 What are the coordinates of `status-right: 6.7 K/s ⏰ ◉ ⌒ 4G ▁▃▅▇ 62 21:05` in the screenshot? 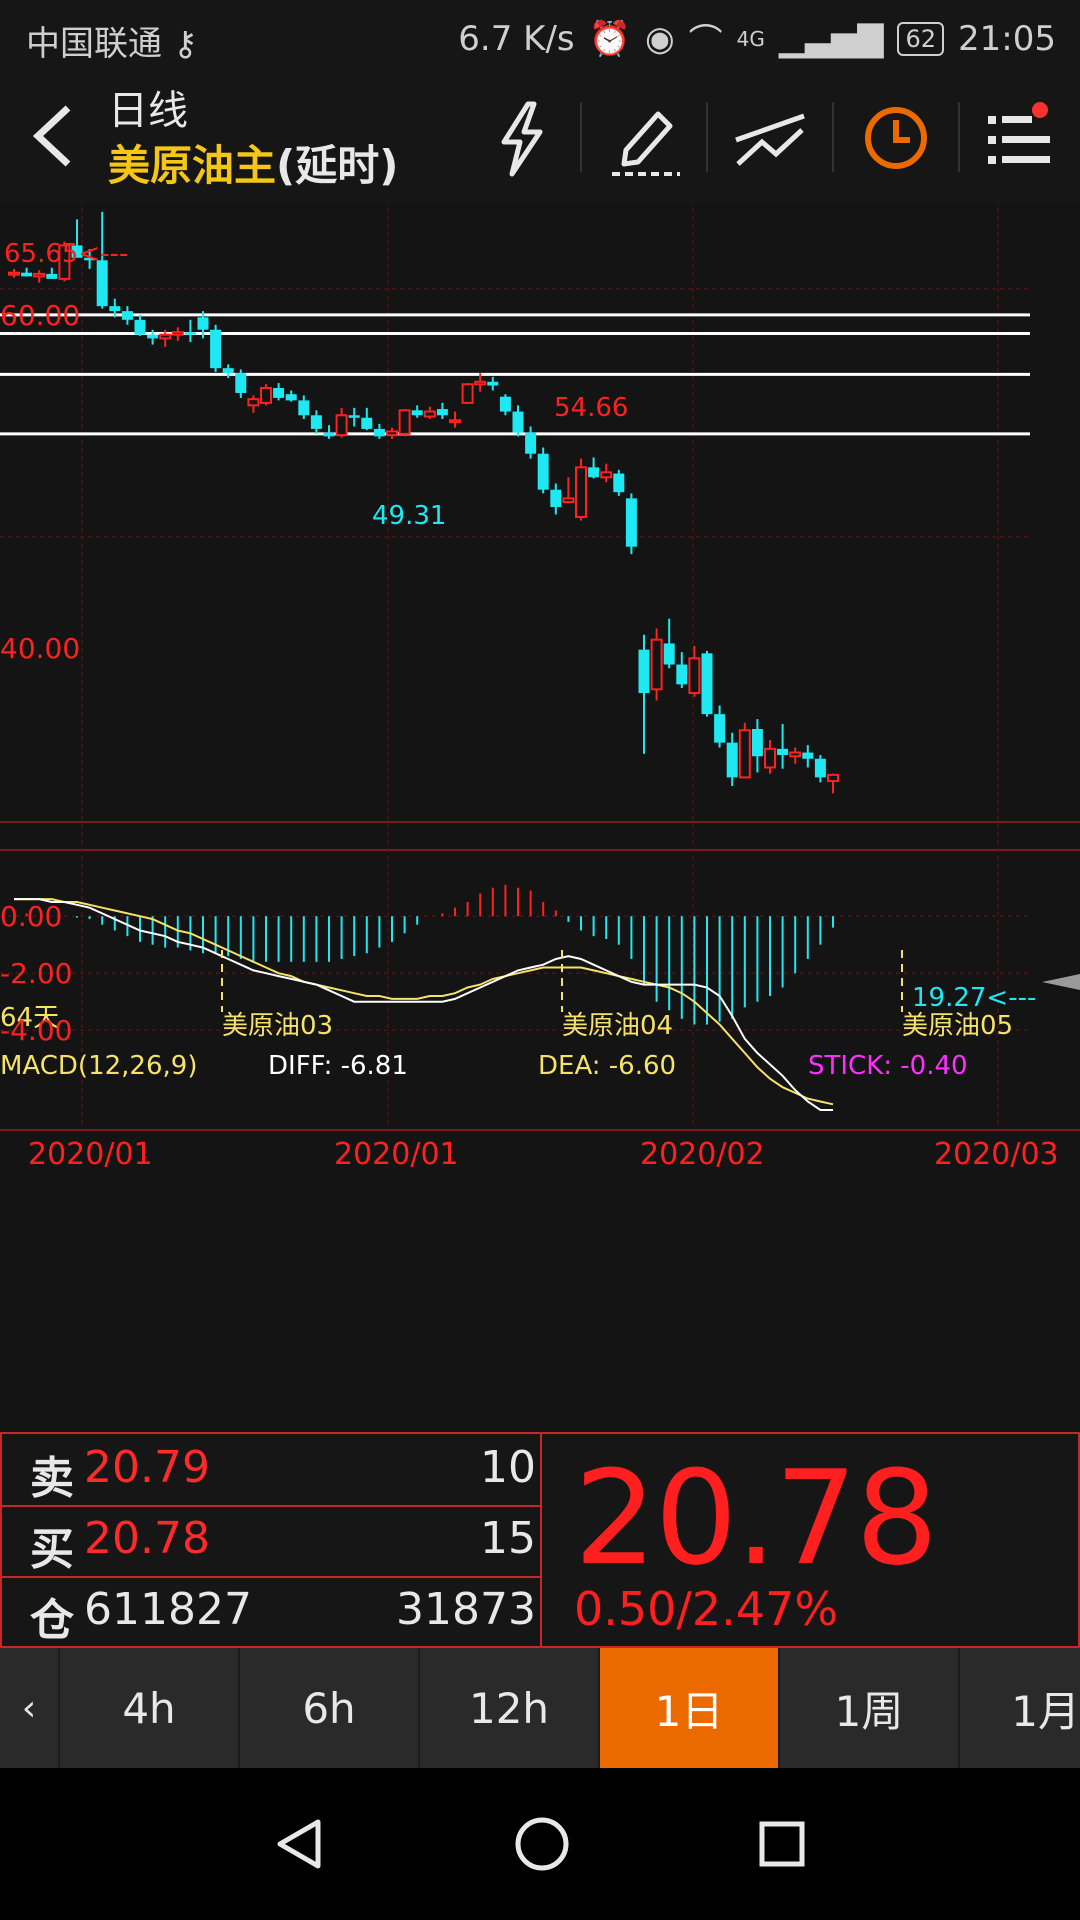 It's located at (757, 38).